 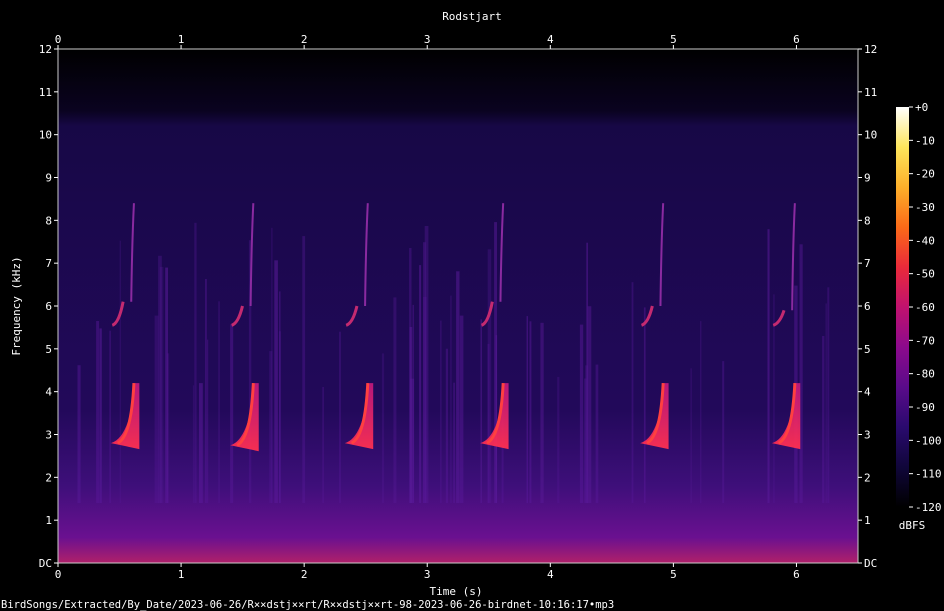 I want to click on y-tick-label-right: 3, so click(x=867, y=435).